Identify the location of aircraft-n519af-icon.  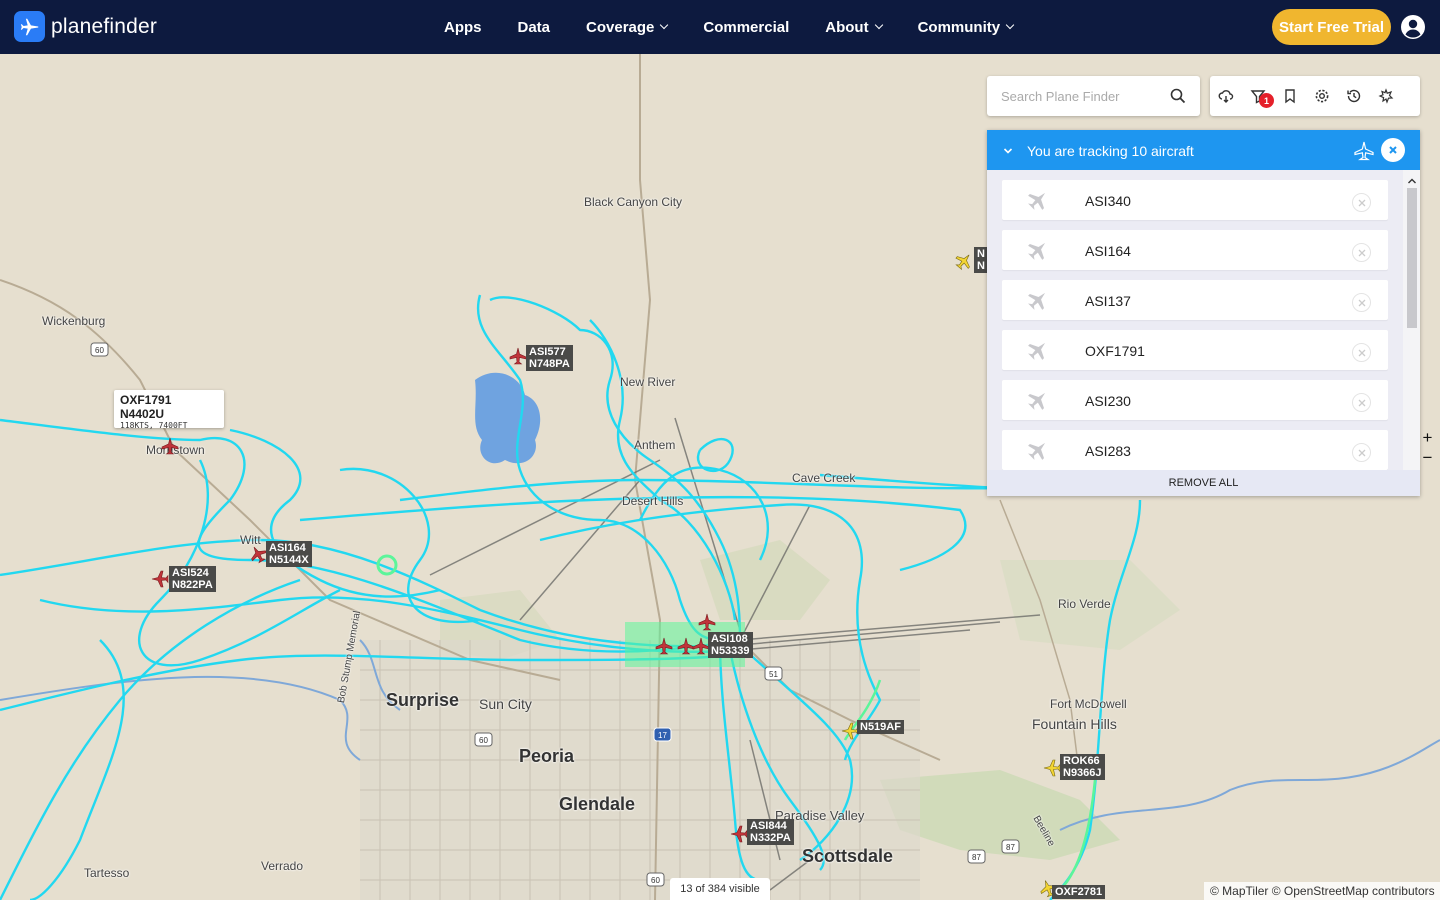
(850, 731).